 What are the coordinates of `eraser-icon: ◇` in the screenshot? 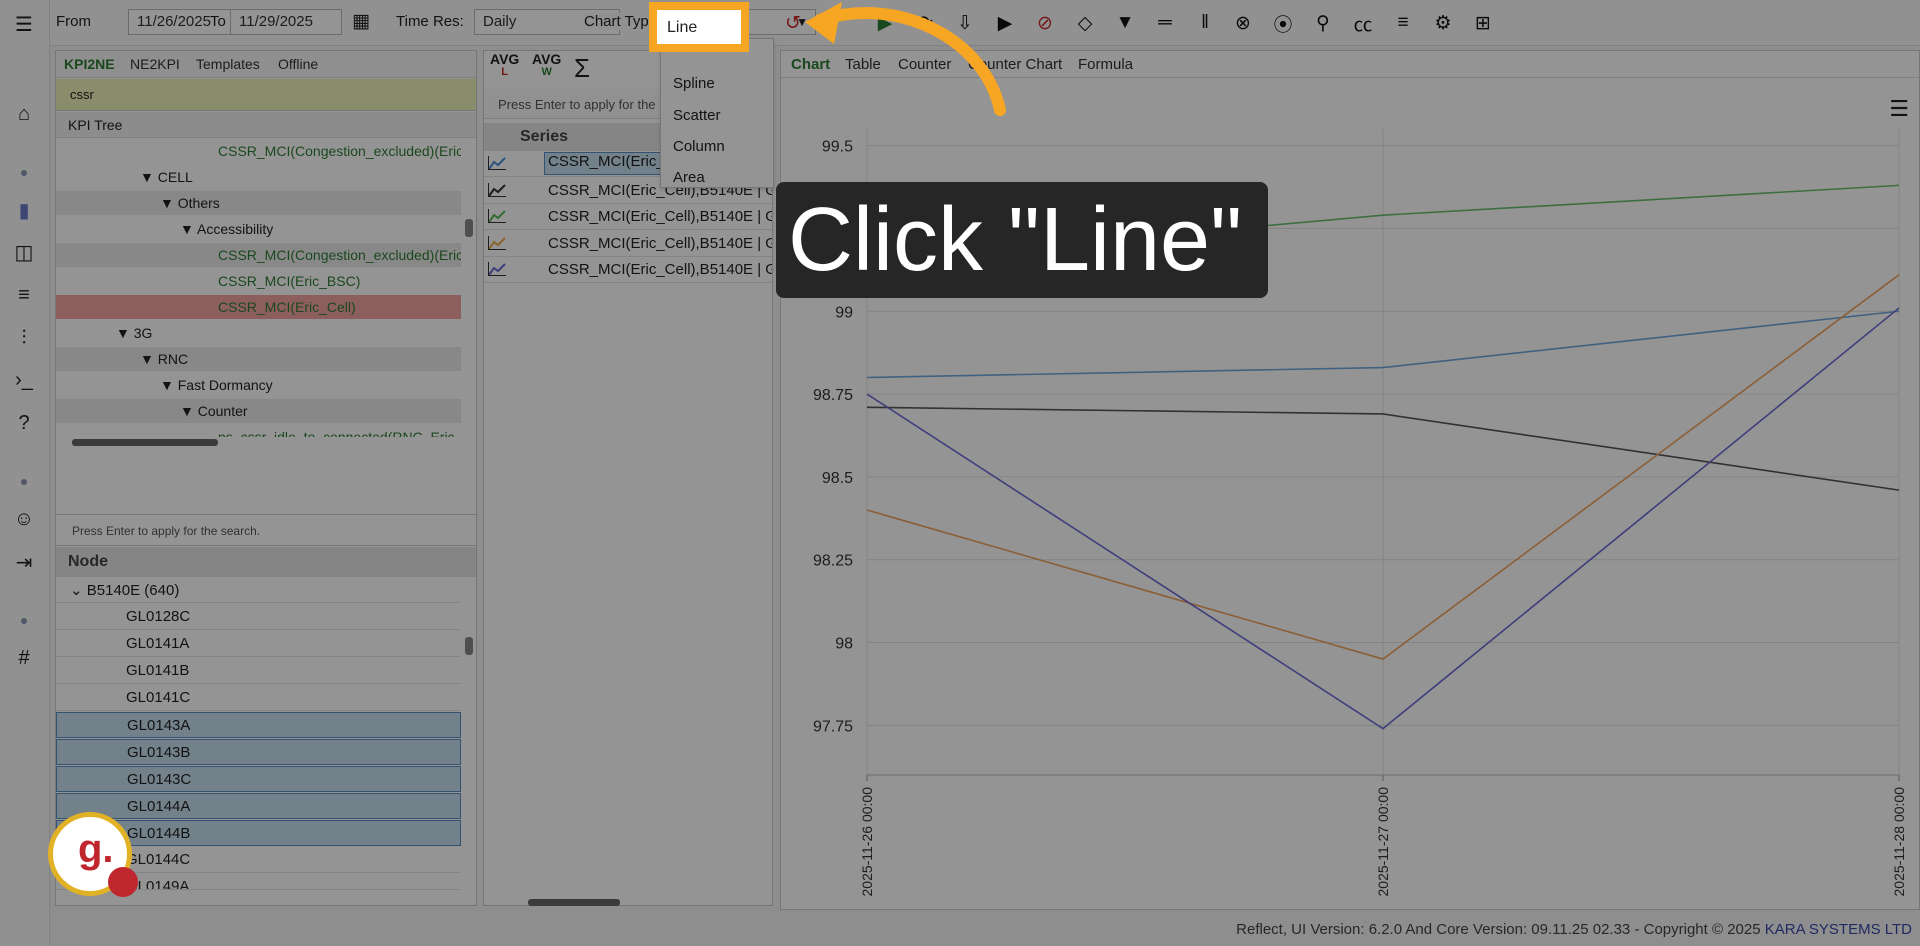 It's located at (1085, 23).